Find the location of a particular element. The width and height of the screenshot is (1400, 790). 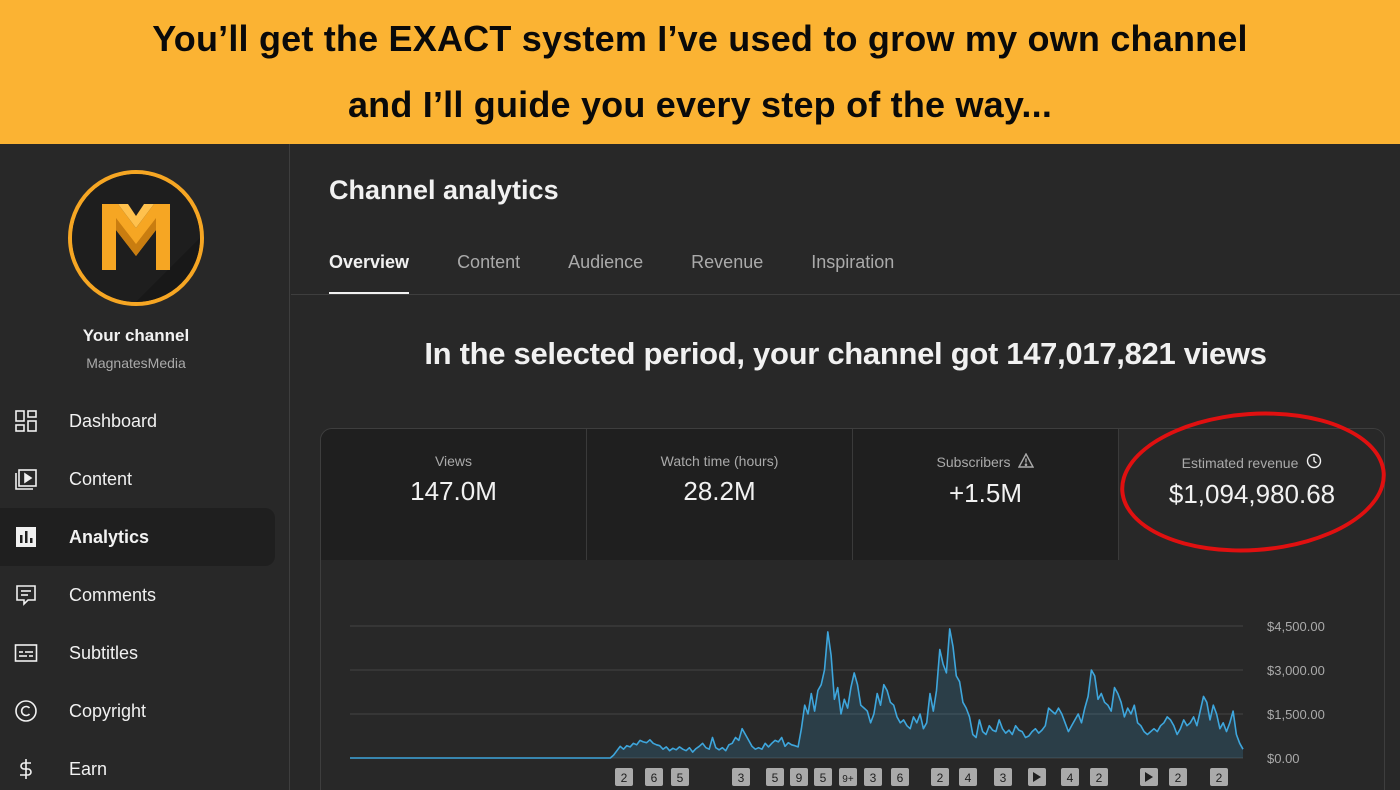

tab-overview: Overview is located at coordinates (369, 273).